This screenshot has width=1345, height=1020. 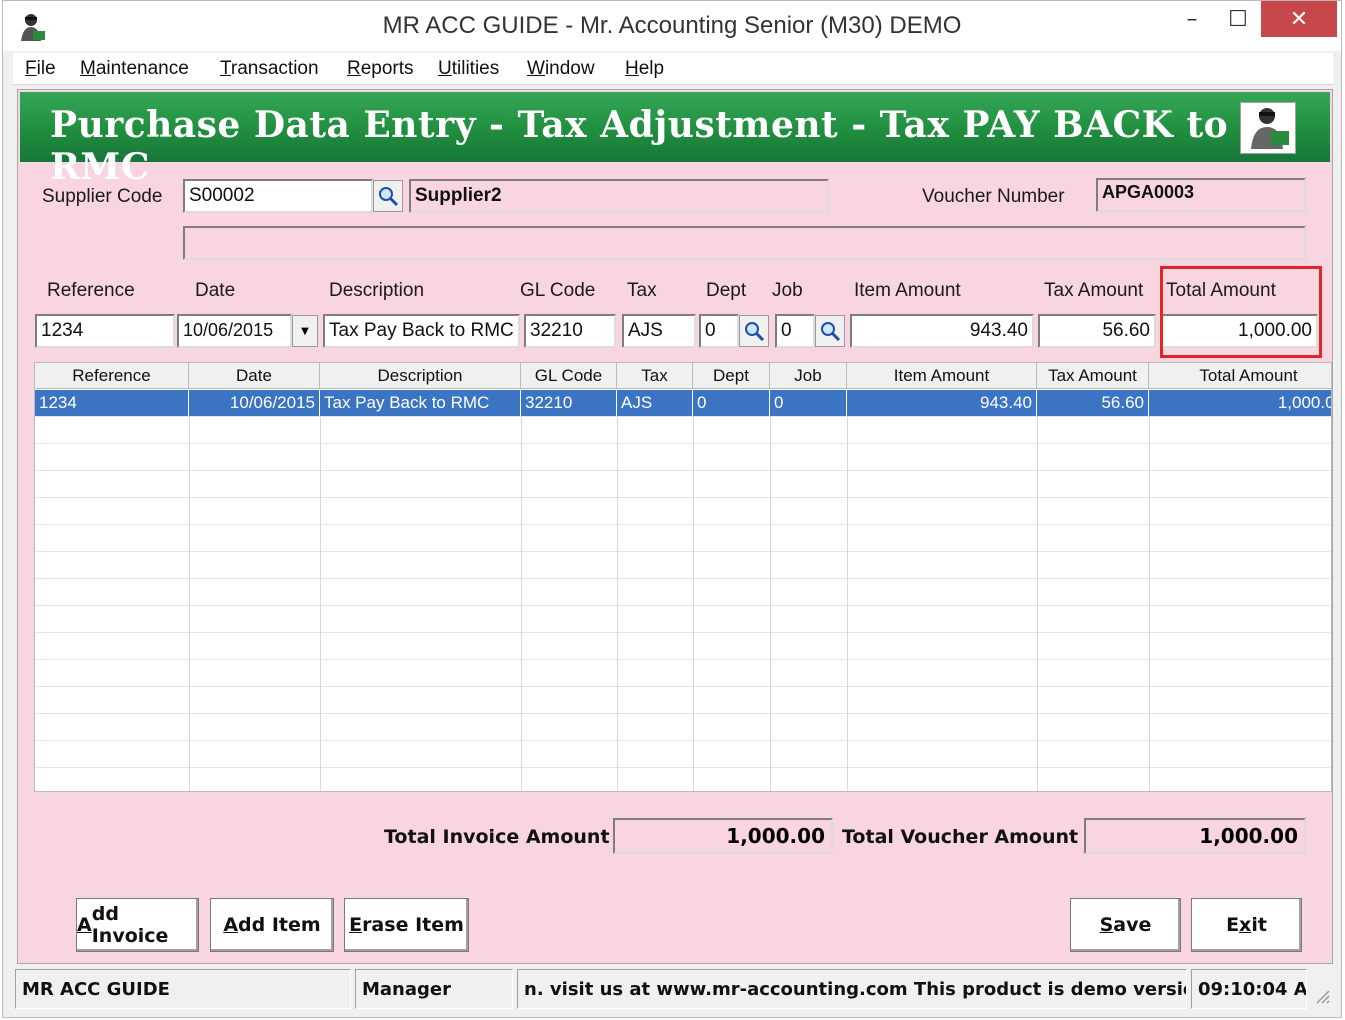 What do you see at coordinates (1241, 312) in the screenshot?
I see `total-amount-highlight` at bounding box center [1241, 312].